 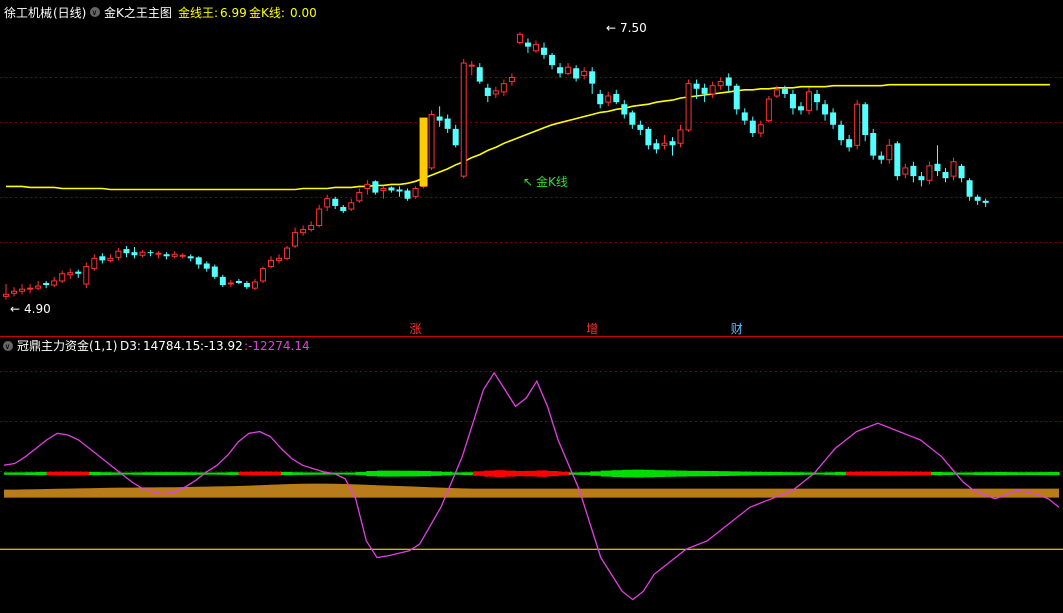 I want to click on high-price-label: 7.50, so click(x=633, y=28).